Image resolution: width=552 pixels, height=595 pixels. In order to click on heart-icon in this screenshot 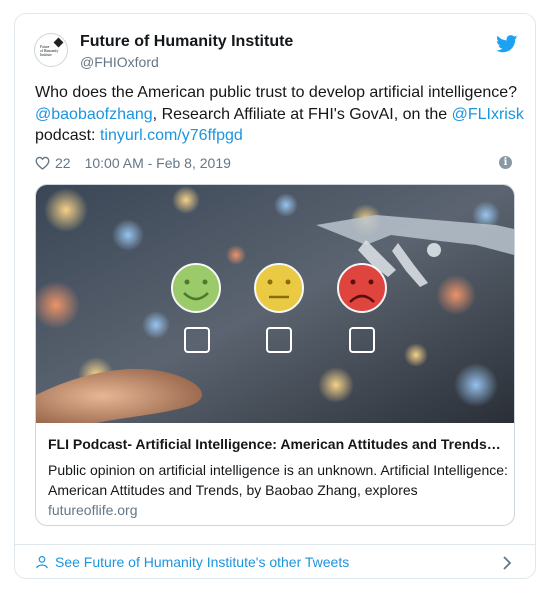, I will do `click(42, 163)`.